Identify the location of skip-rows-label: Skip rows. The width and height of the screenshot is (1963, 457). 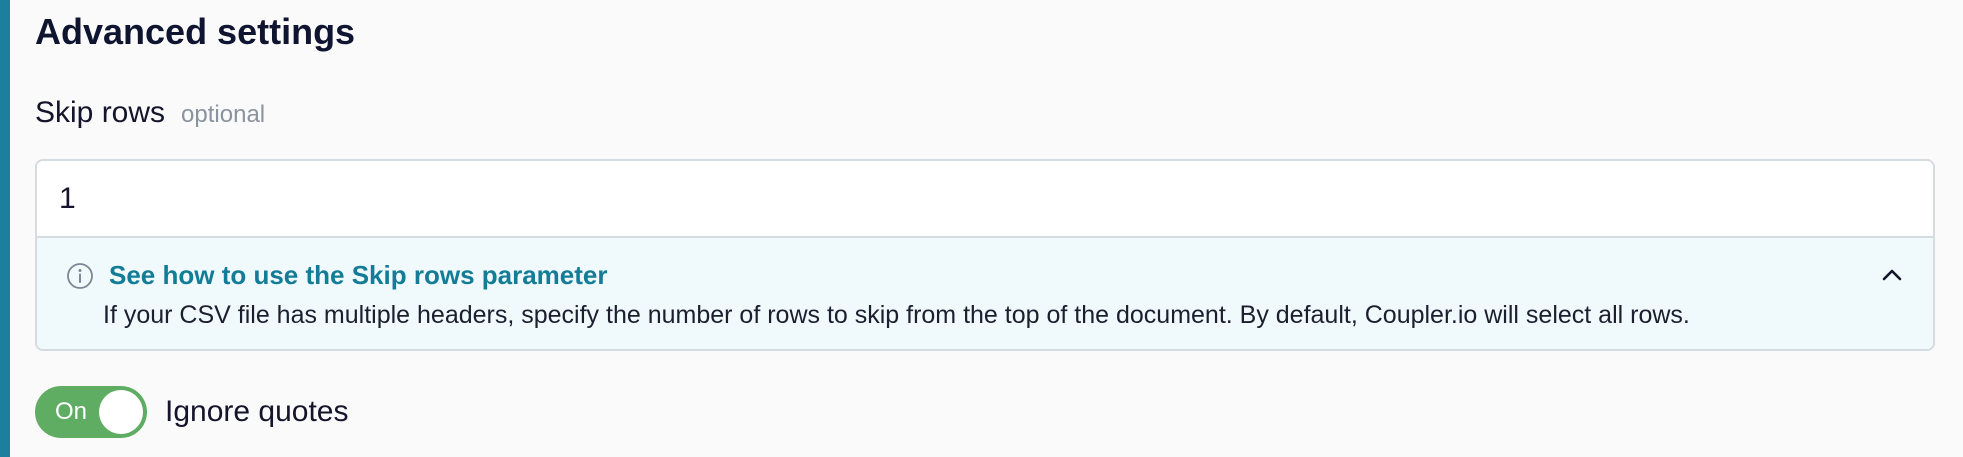
(100, 112).